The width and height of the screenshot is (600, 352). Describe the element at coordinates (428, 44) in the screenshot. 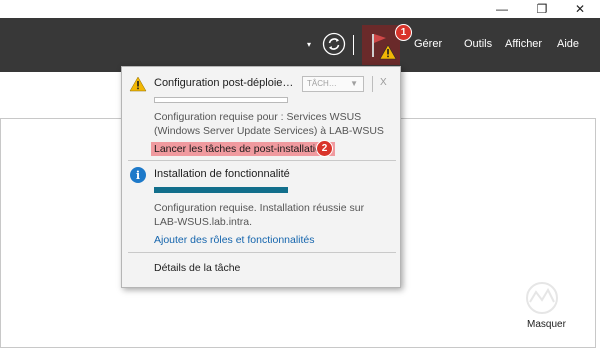

I see `menu-manage: Gérer` at that location.